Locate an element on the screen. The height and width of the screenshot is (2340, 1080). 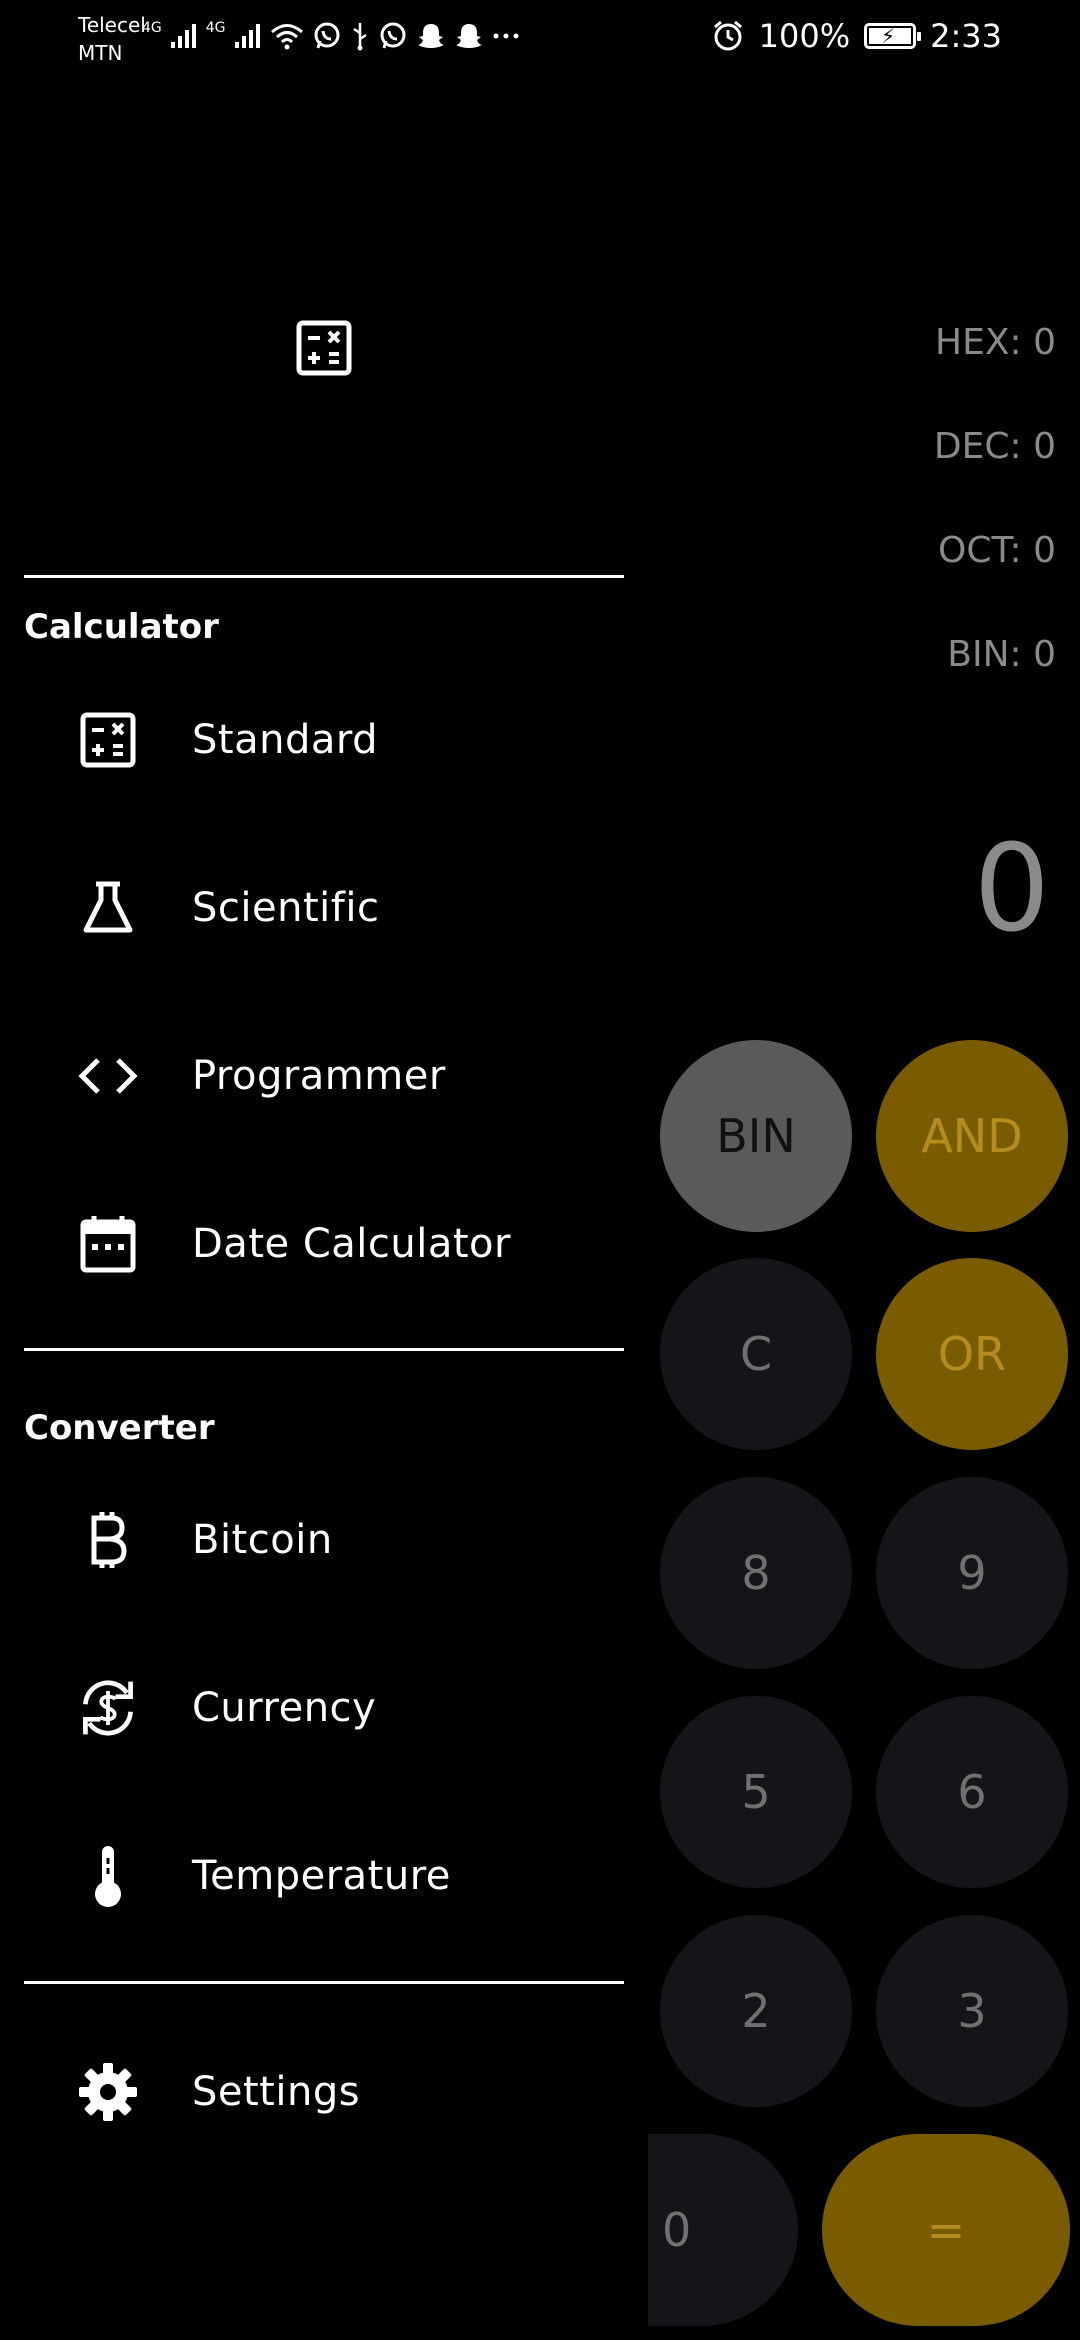
wifi-icon is located at coordinates (287, 36).